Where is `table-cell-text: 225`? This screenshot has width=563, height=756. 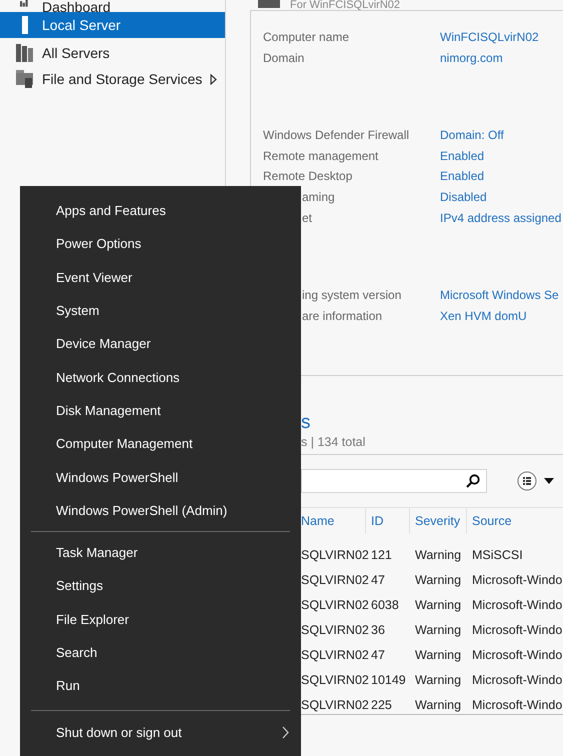
table-cell-text: 225 is located at coordinates (381, 705).